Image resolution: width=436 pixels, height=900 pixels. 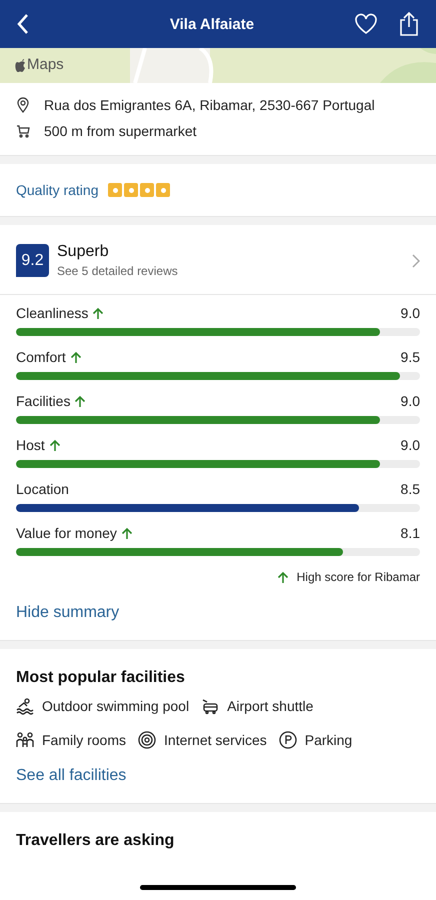 I want to click on category-name: Host, so click(x=30, y=445).